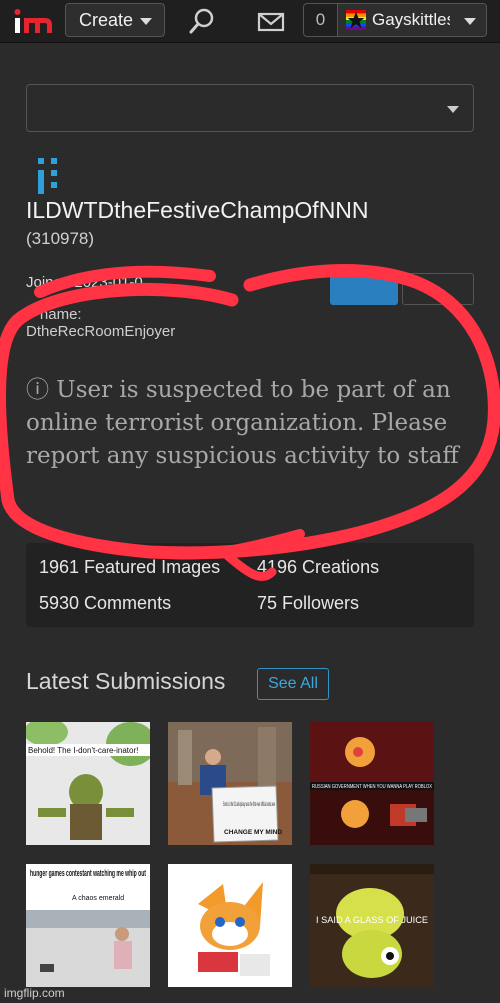 The height and width of the screenshot is (1003, 500). Describe the element at coordinates (364, 289) in the screenshot. I see `follow-button` at that location.